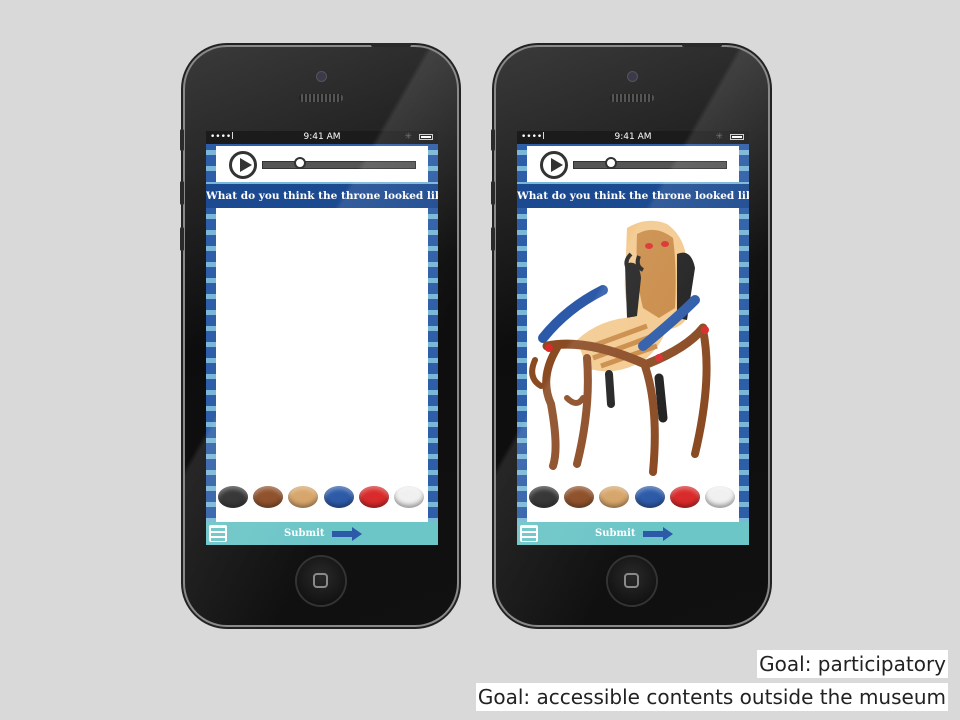  Describe the element at coordinates (620, 348) in the screenshot. I see `throne-drawing` at that location.